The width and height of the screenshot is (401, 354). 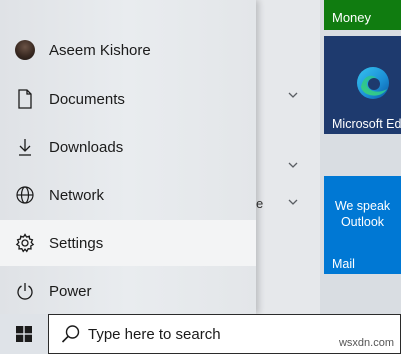 What do you see at coordinates (352, 17) in the screenshot?
I see `money-tile-label: Money` at bounding box center [352, 17].